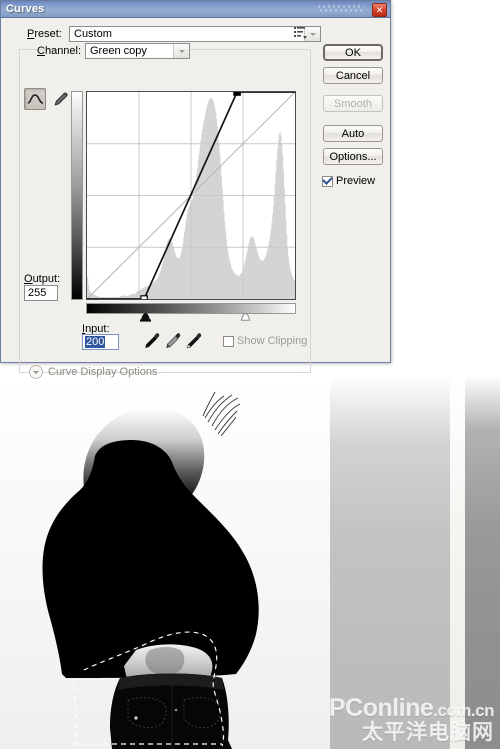 The height and width of the screenshot is (749, 500). I want to click on channel-dropdown: Green copy, so click(137, 51).